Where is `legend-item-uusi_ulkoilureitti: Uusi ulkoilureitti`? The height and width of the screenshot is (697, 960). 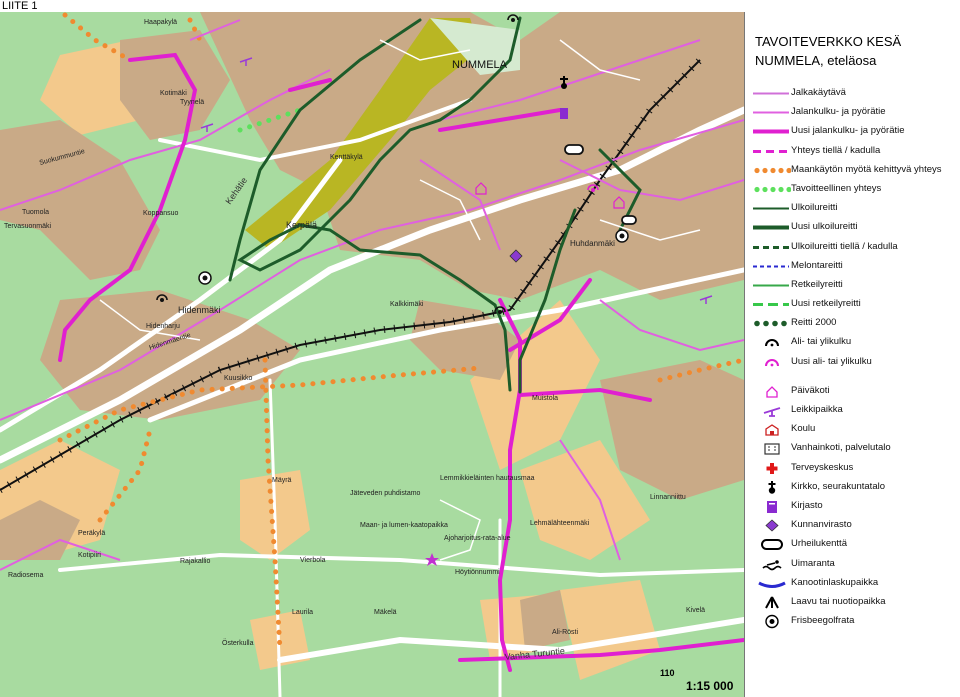
legend-item-uusi_ulkoilureitti: Uusi ulkoilureitti is located at coordinates (852, 227).